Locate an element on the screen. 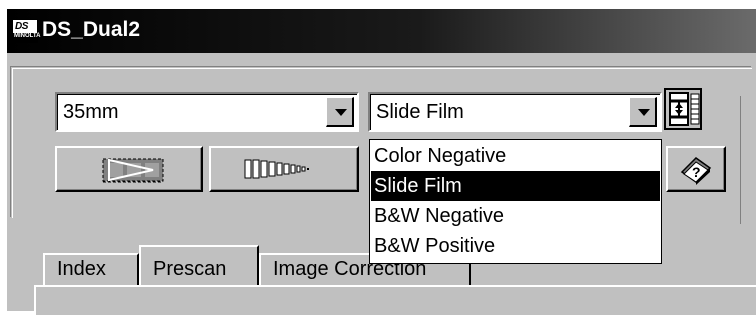  eject-film-icon is located at coordinates (133, 170).